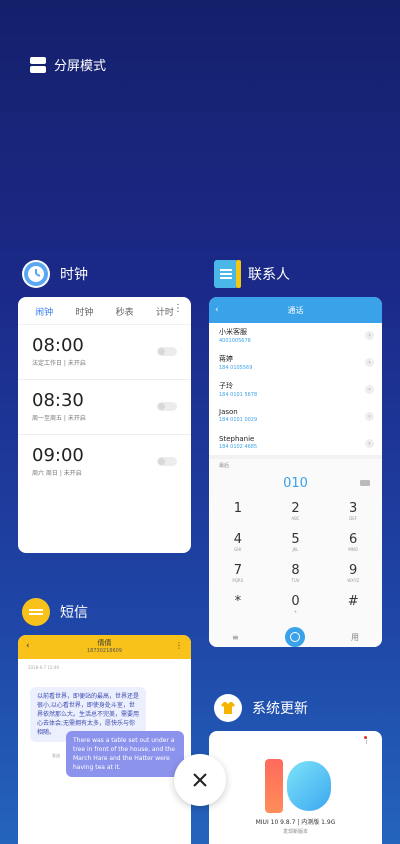 The width and height of the screenshot is (400, 844). I want to click on dial-key: 9 WXYZ, so click(353, 576).